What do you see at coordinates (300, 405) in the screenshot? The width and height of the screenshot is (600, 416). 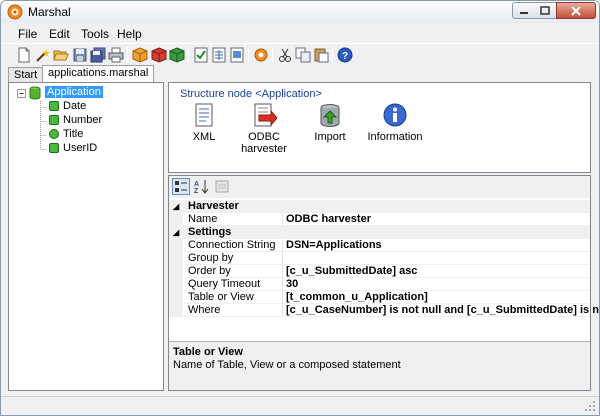 I see `status-bar` at bounding box center [300, 405].